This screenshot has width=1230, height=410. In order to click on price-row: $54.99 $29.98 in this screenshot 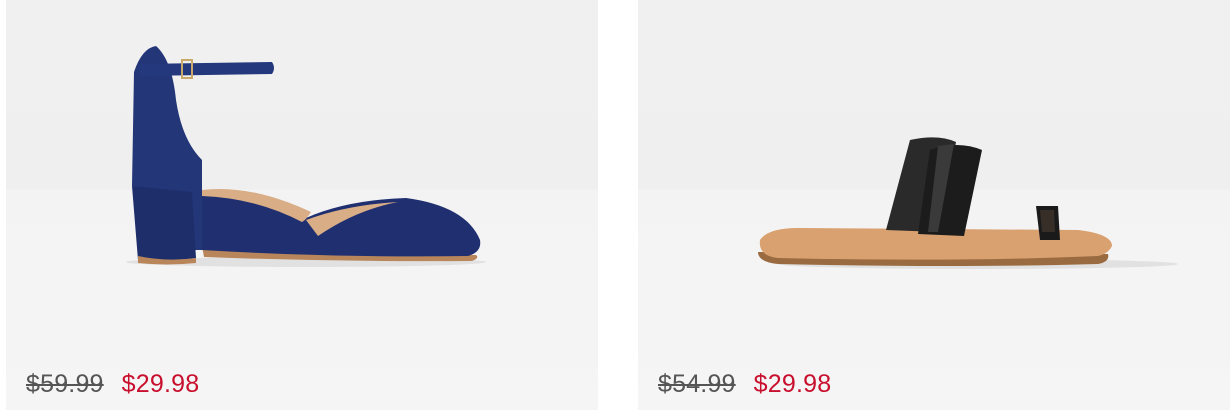, I will do `click(744, 384)`.